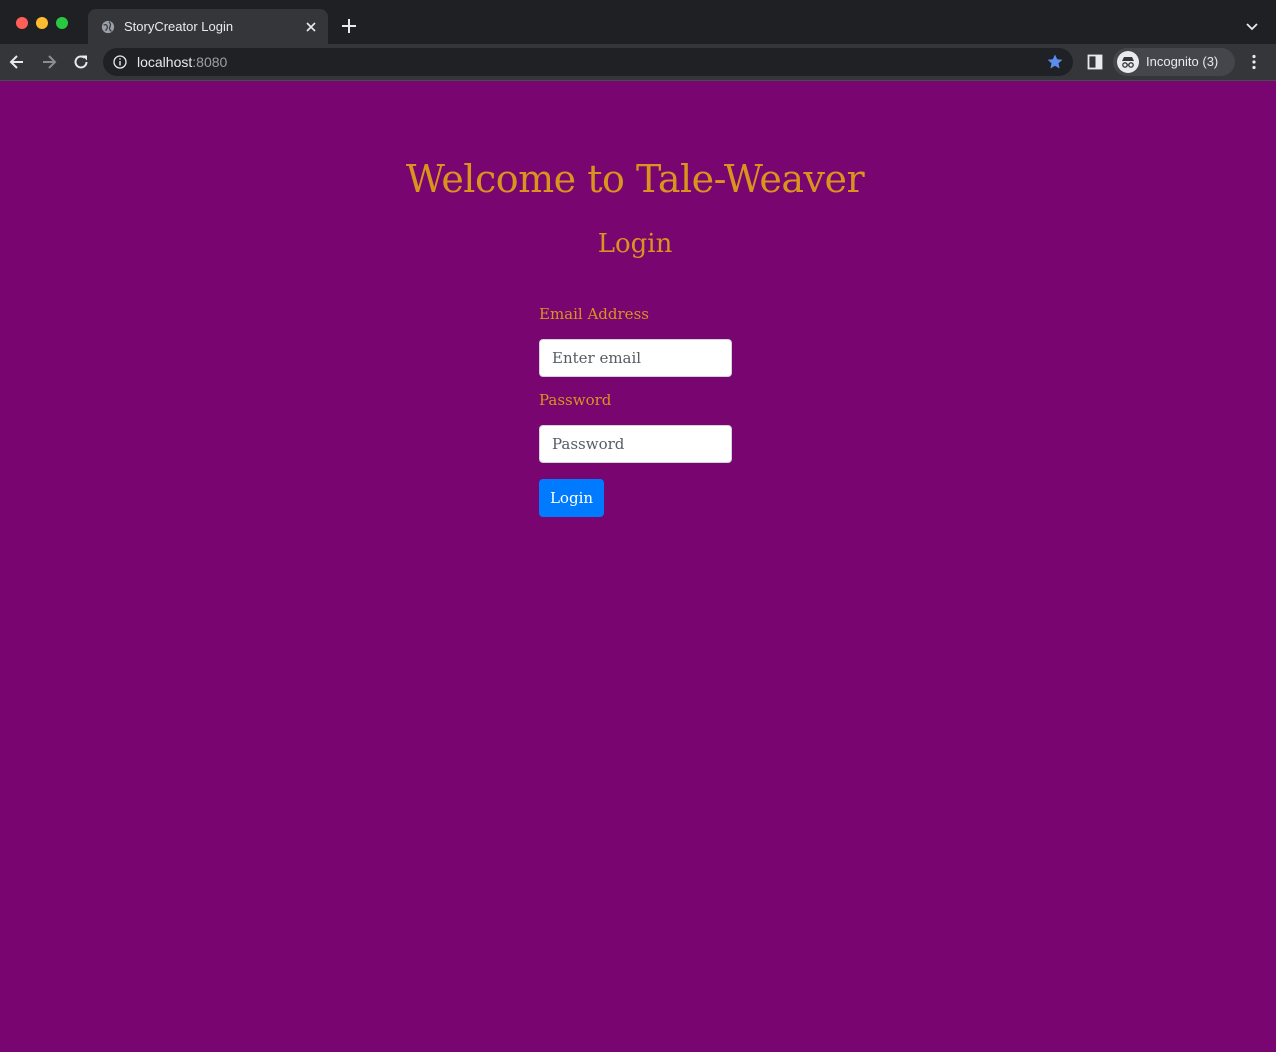 The width and height of the screenshot is (1276, 1052). Describe the element at coordinates (635, 444) in the screenshot. I see `password-field` at that location.